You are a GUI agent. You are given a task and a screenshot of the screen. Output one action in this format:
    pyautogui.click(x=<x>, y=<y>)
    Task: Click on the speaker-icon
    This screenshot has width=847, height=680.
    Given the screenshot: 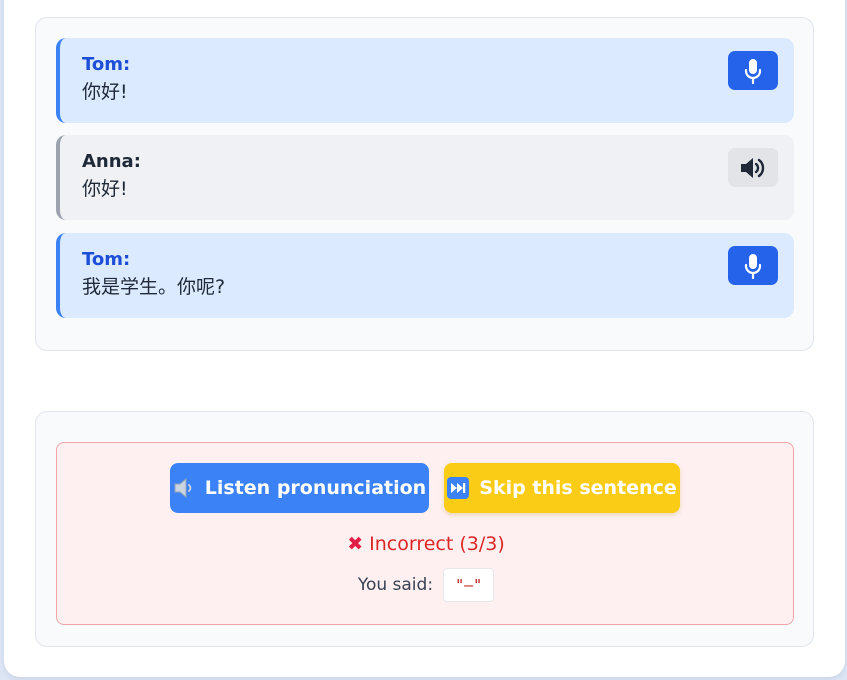 What is the action you would take?
    pyautogui.click(x=753, y=167)
    